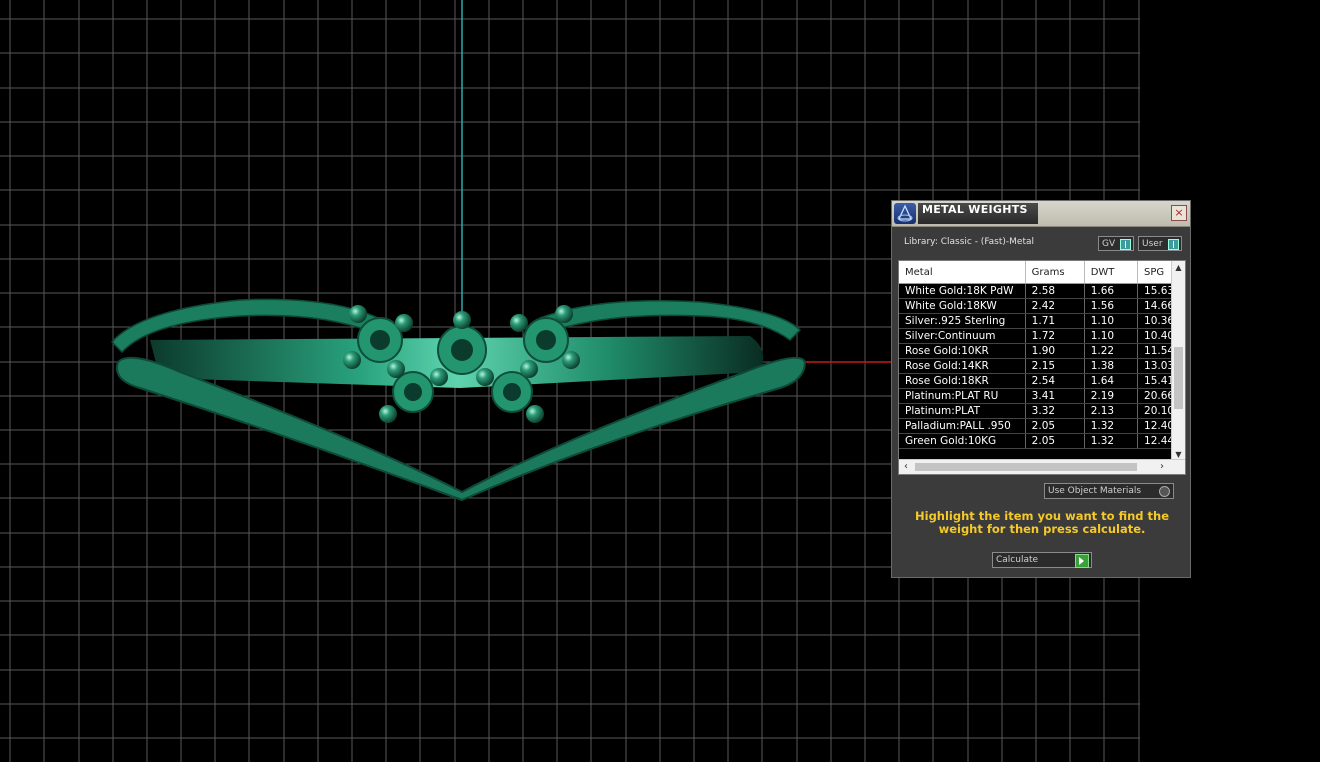 Image resolution: width=1320 pixels, height=762 pixels. What do you see at coordinates (1055, 321) in the screenshot?
I see `cell-grams: 1.71` at bounding box center [1055, 321].